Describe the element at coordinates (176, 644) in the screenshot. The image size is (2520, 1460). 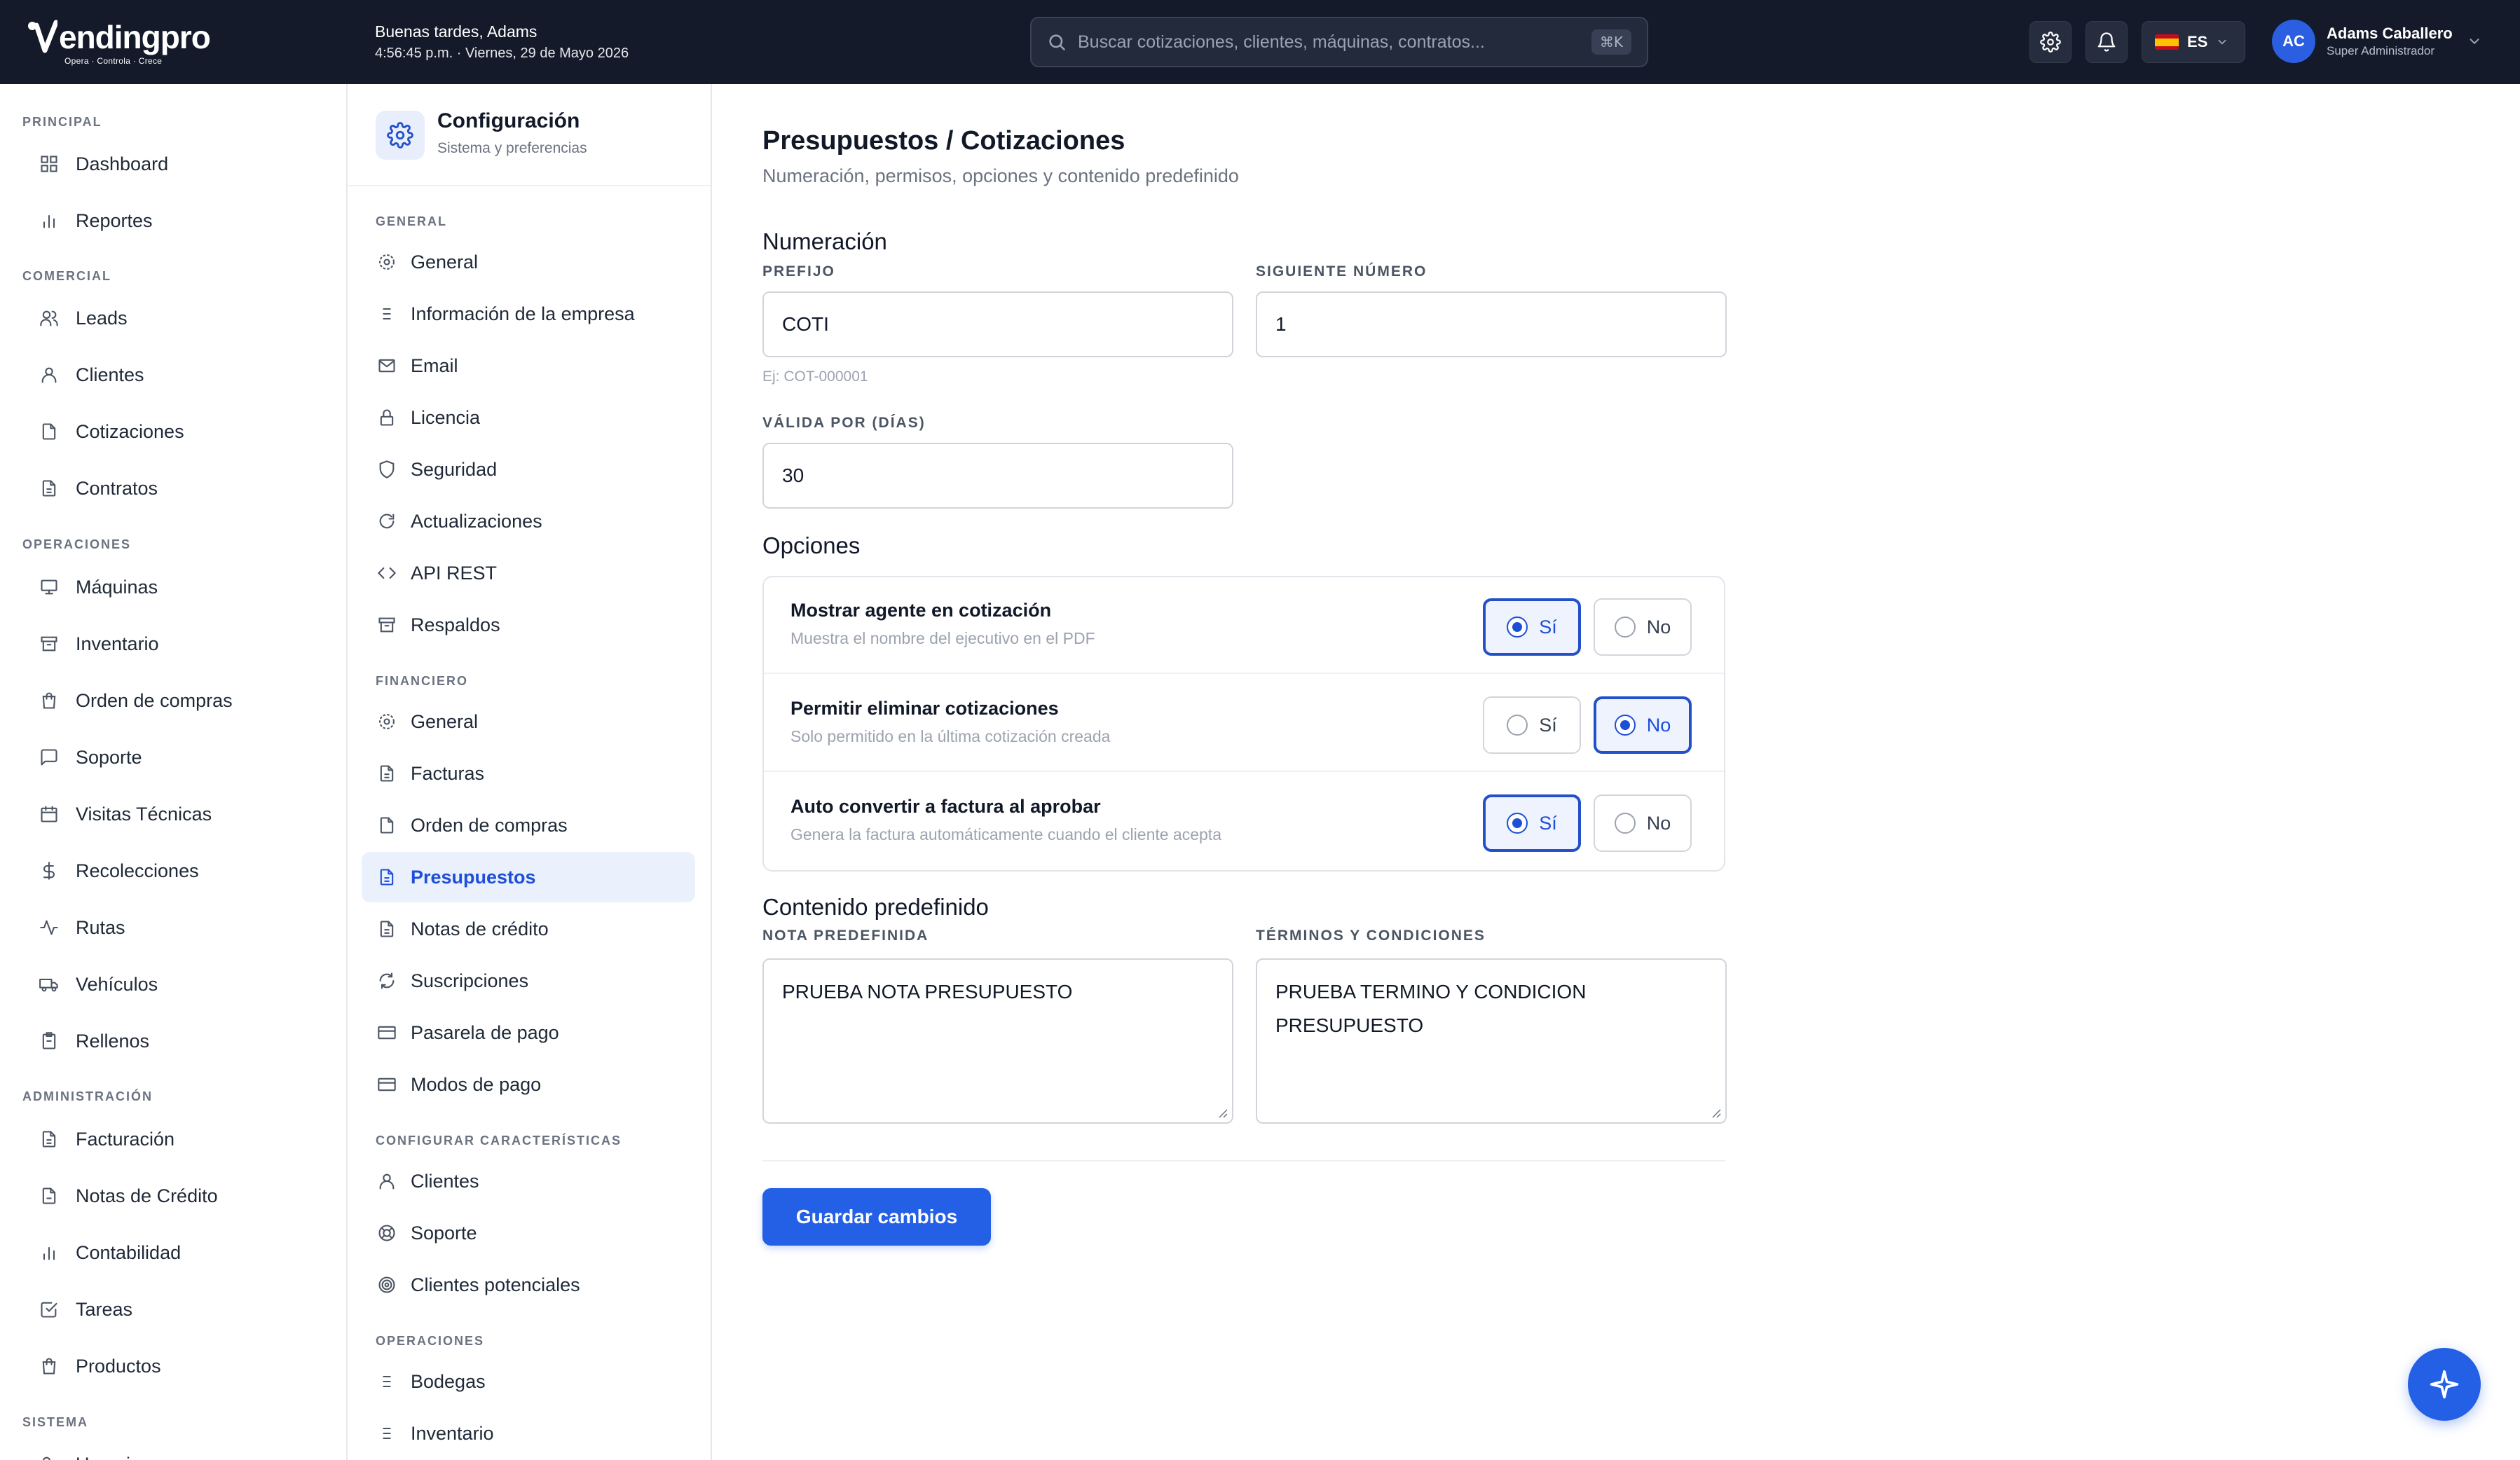
I see `sidebar-item-inventario: Inventario` at that location.